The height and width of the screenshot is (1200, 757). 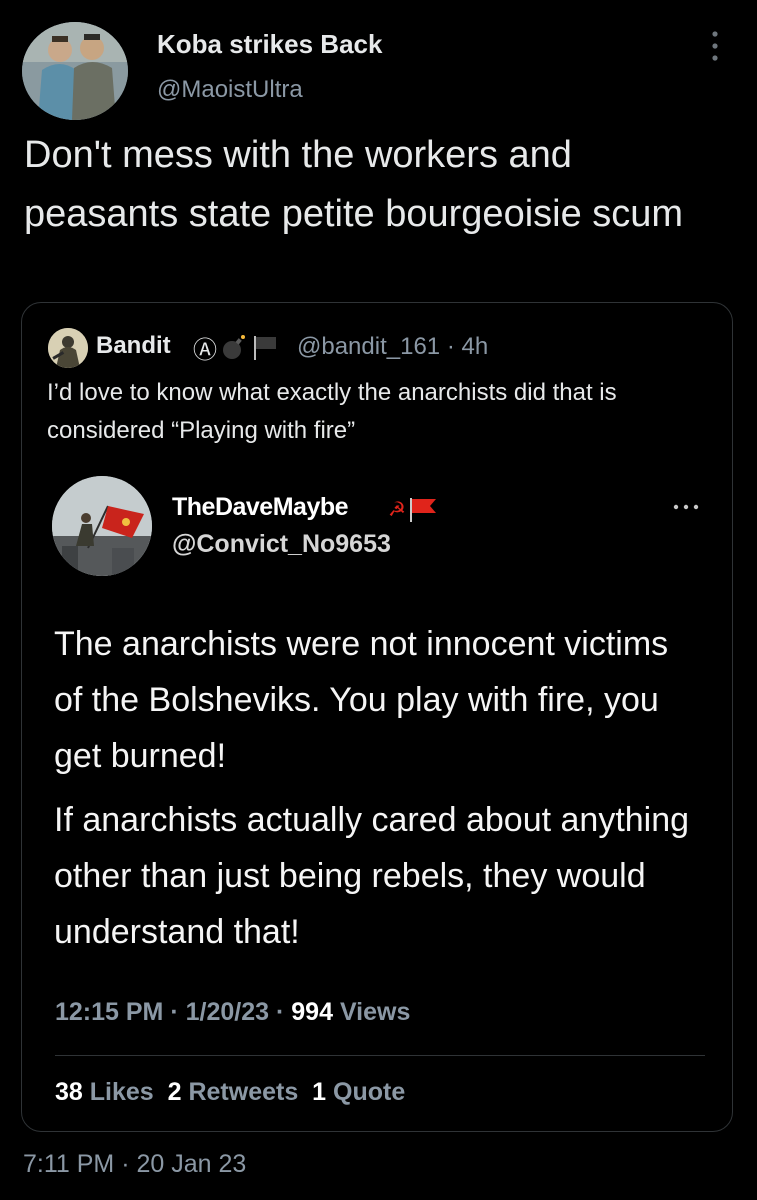 What do you see at coordinates (205, 350) in the screenshot?
I see `anarchy-symbol: Ⓐ` at bounding box center [205, 350].